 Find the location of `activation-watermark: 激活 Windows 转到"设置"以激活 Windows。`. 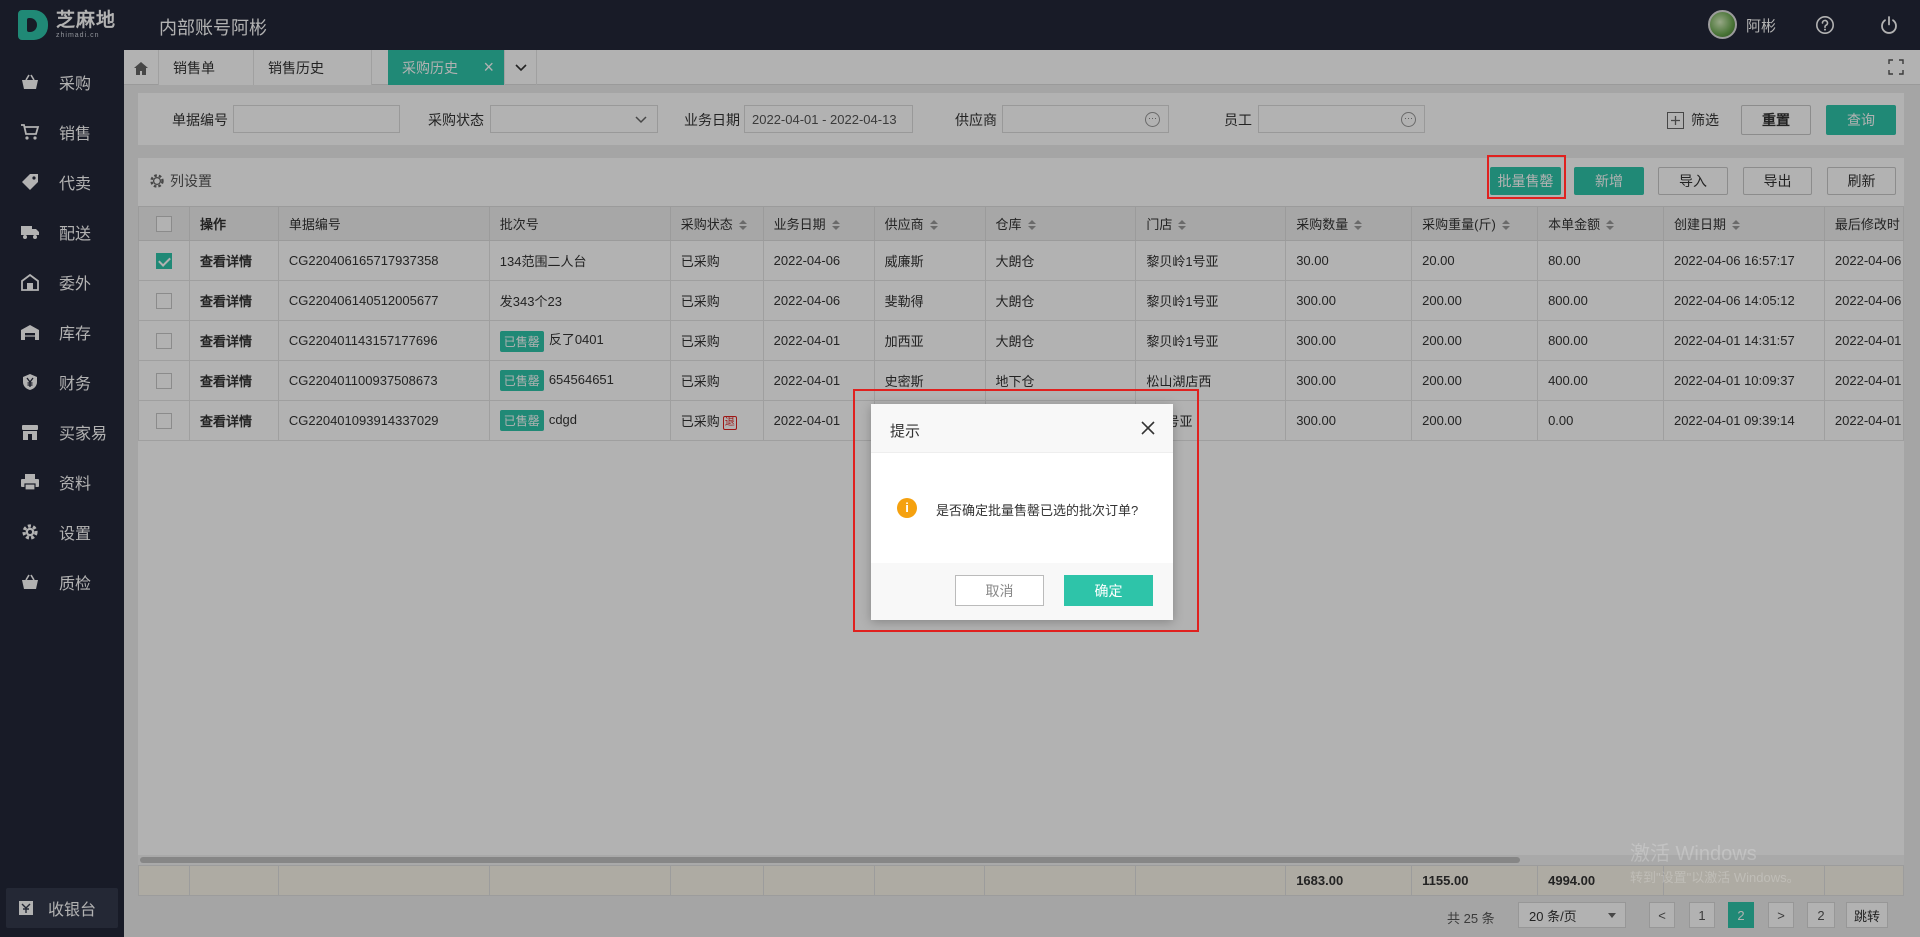

activation-watermark: 激活 Windows 转到"设置"以激活 Windows。 is located at coordinates (1715, 864).